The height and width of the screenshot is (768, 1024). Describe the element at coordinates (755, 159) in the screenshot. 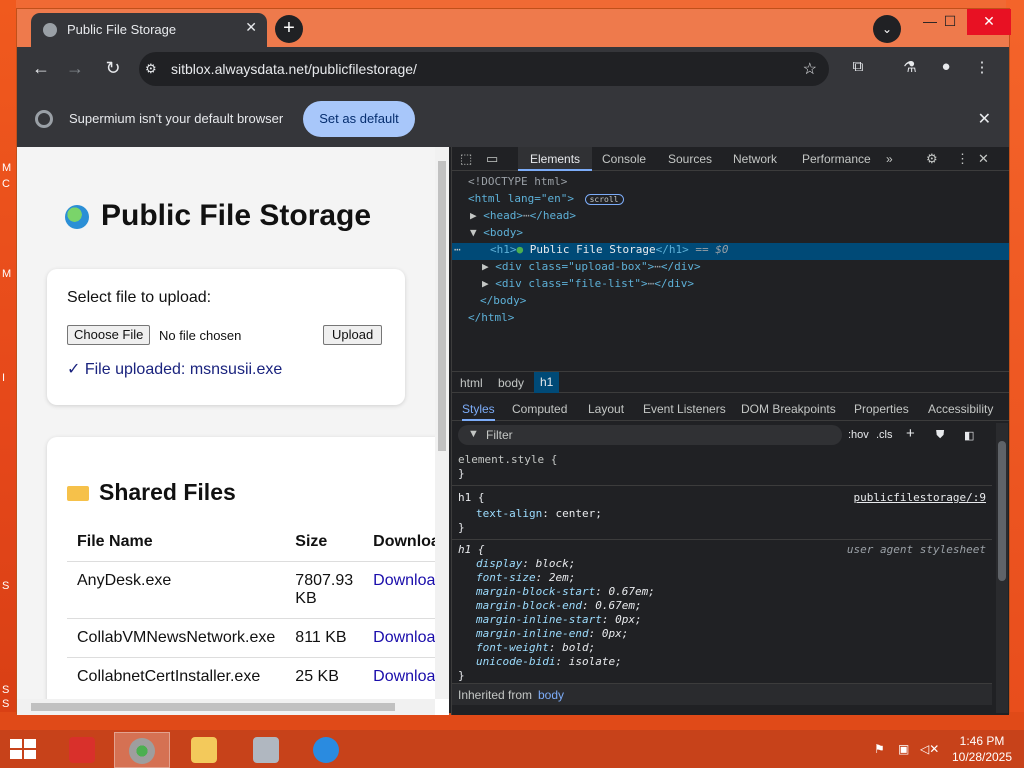

I see `tab-network: Network` at that location.